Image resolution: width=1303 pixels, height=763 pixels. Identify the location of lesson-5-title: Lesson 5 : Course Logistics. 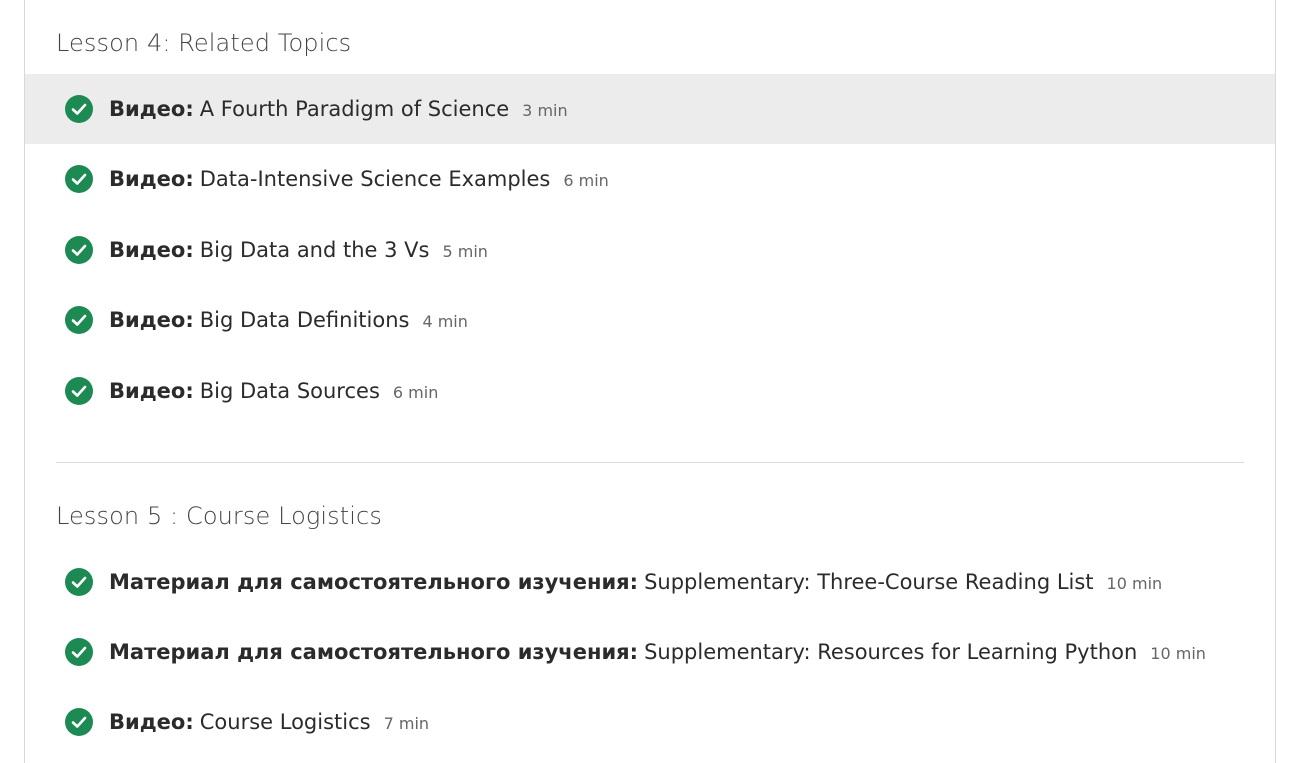
(219, 516).